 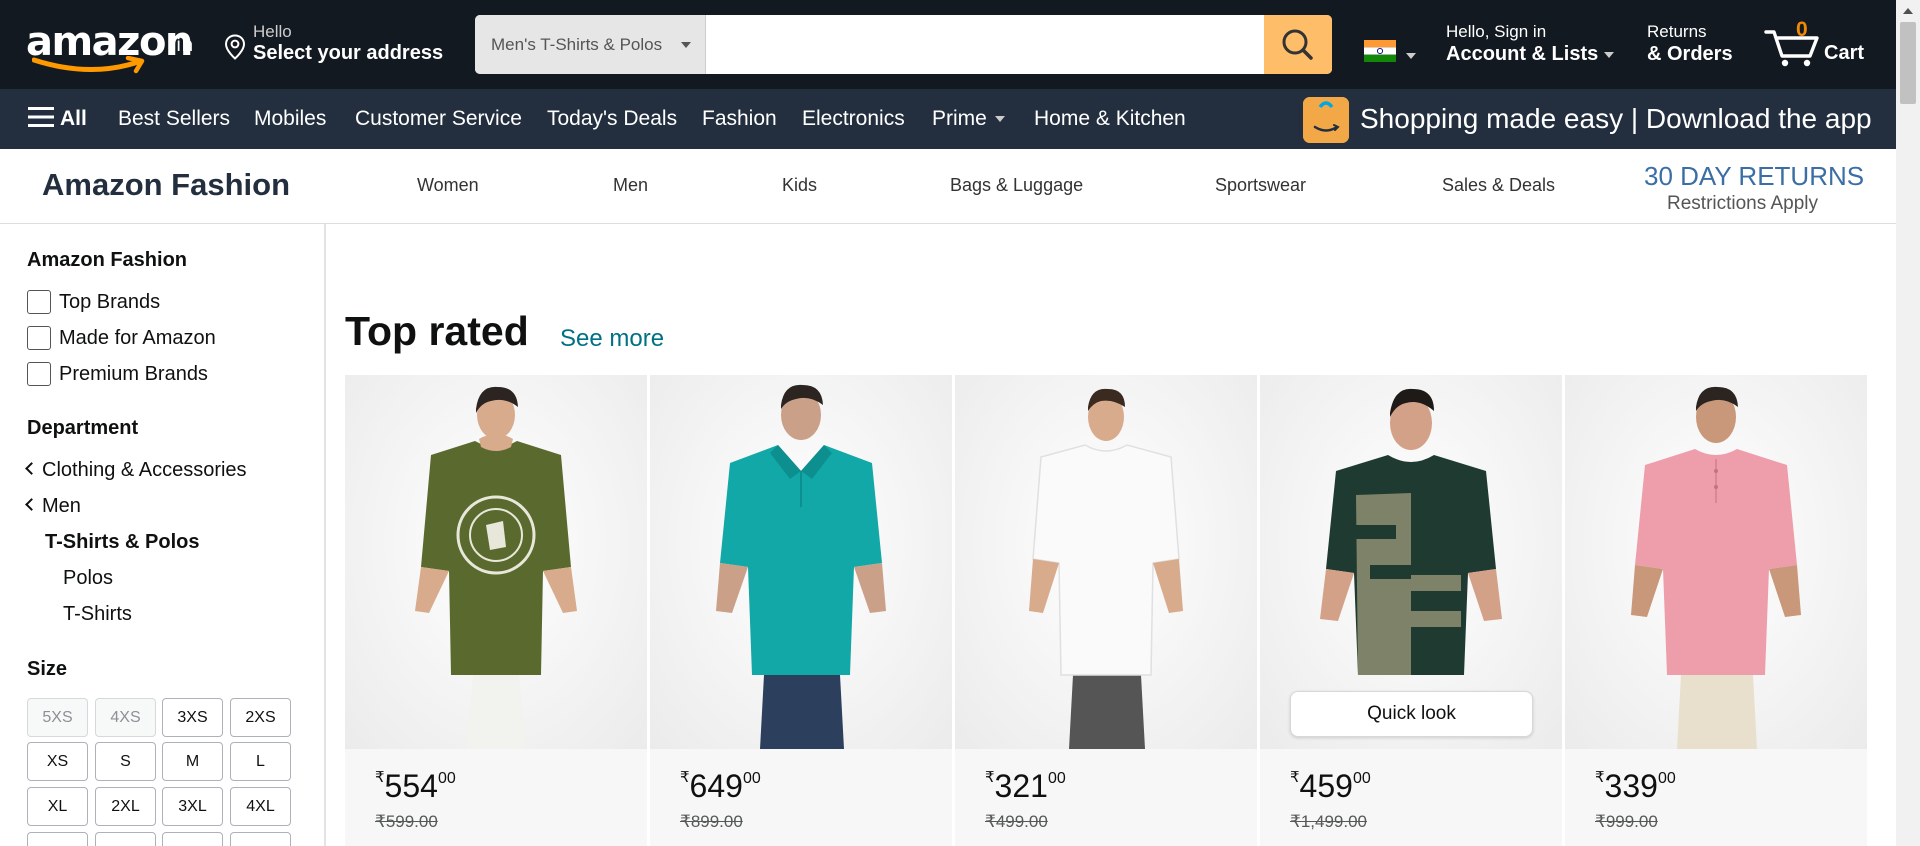 What do you see at coordinates (1498, 185) in the screenshot?
I see `fashion-link-sales-deals: Sales & Deals` at bounding box center [1498, 185].